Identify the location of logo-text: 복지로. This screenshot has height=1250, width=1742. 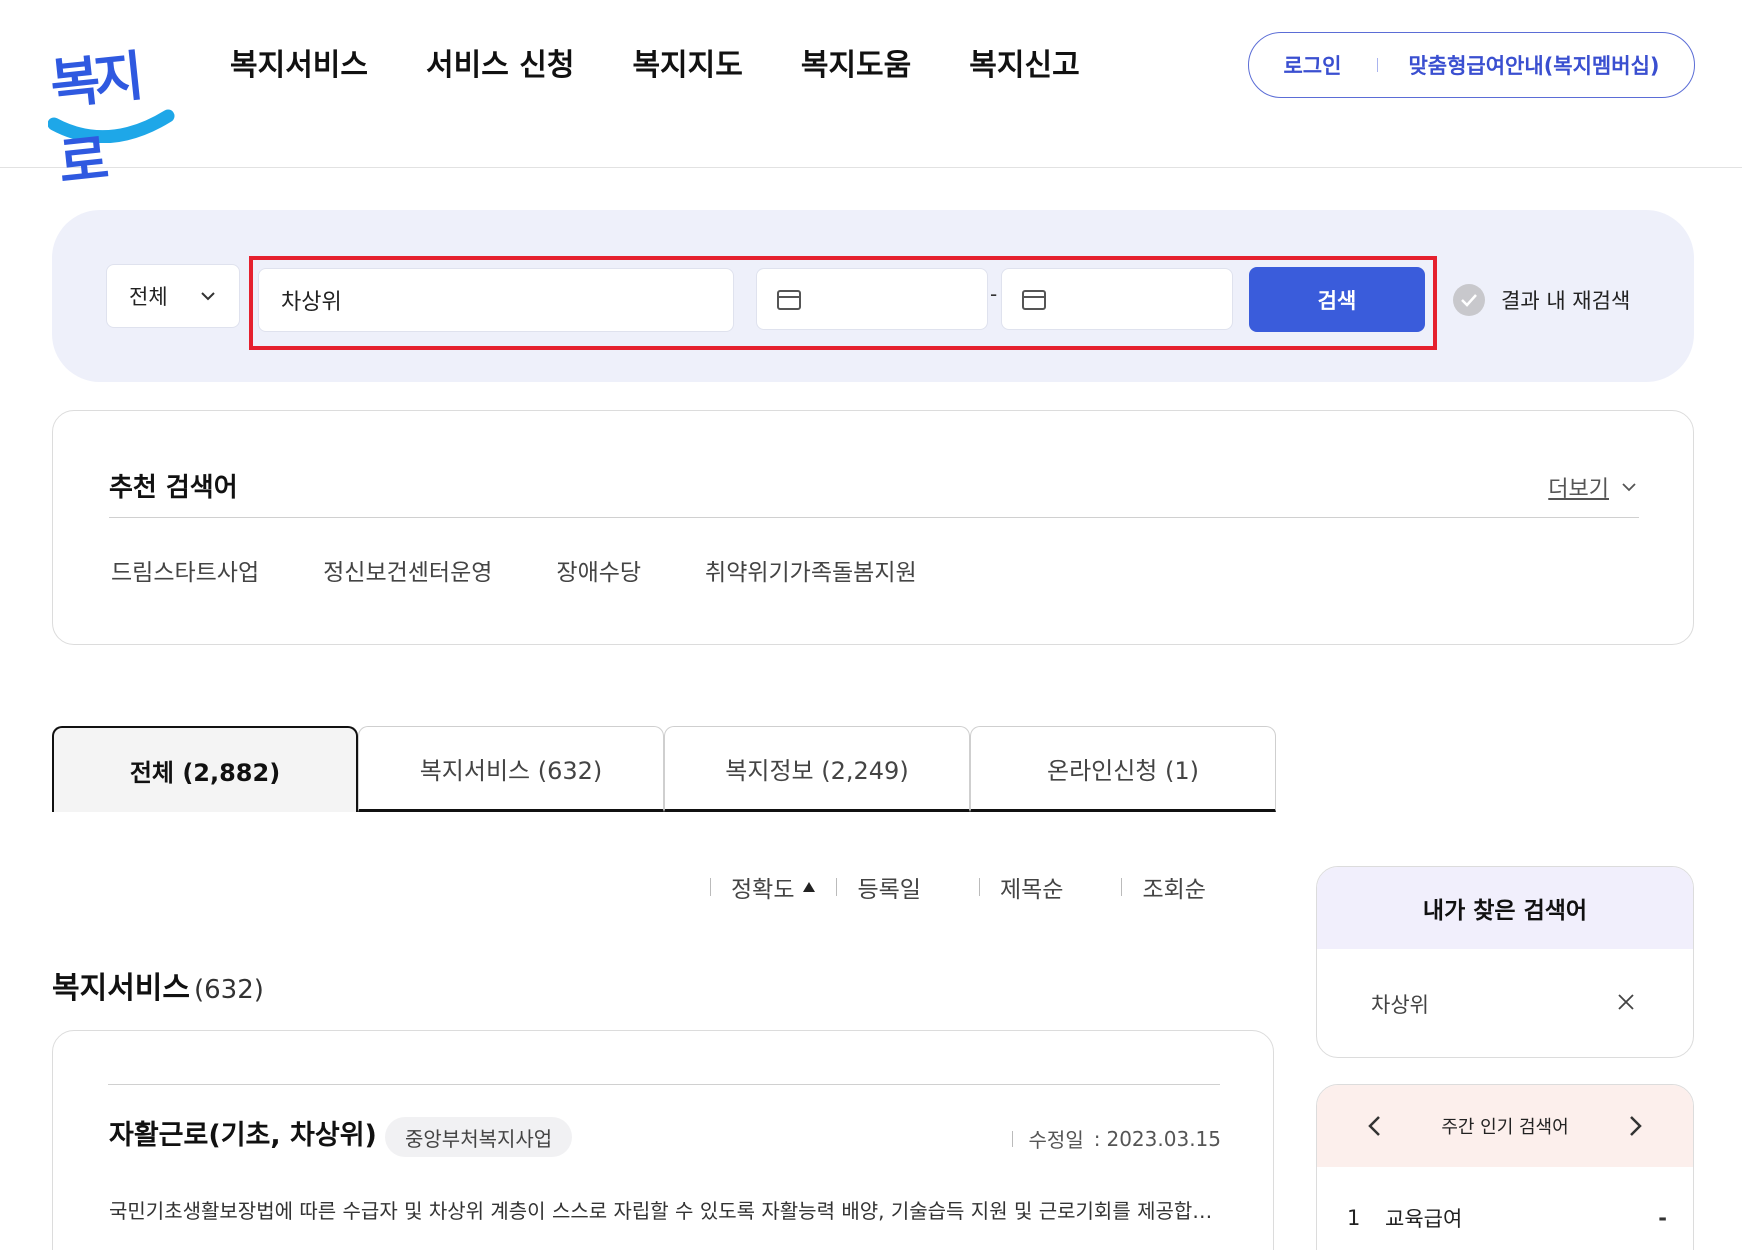
(94, 120).